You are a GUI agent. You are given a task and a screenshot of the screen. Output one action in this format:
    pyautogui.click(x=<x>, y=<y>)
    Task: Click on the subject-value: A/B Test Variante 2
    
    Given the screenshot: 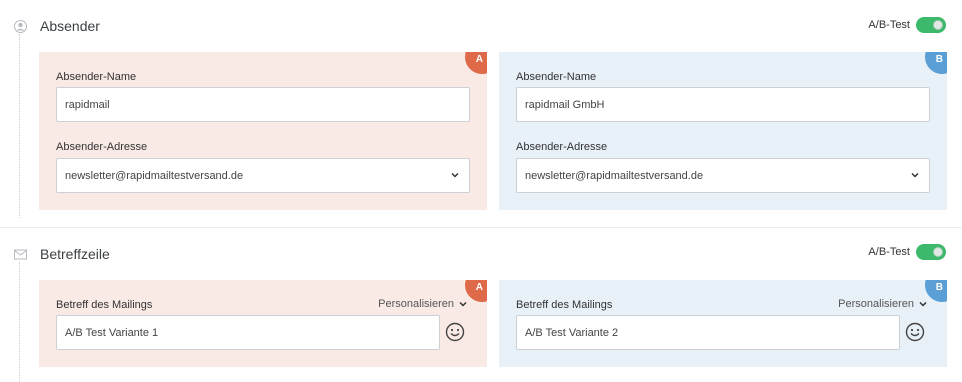 What is the action you would take?
    pyautogui.click(x=572, y=332)
    